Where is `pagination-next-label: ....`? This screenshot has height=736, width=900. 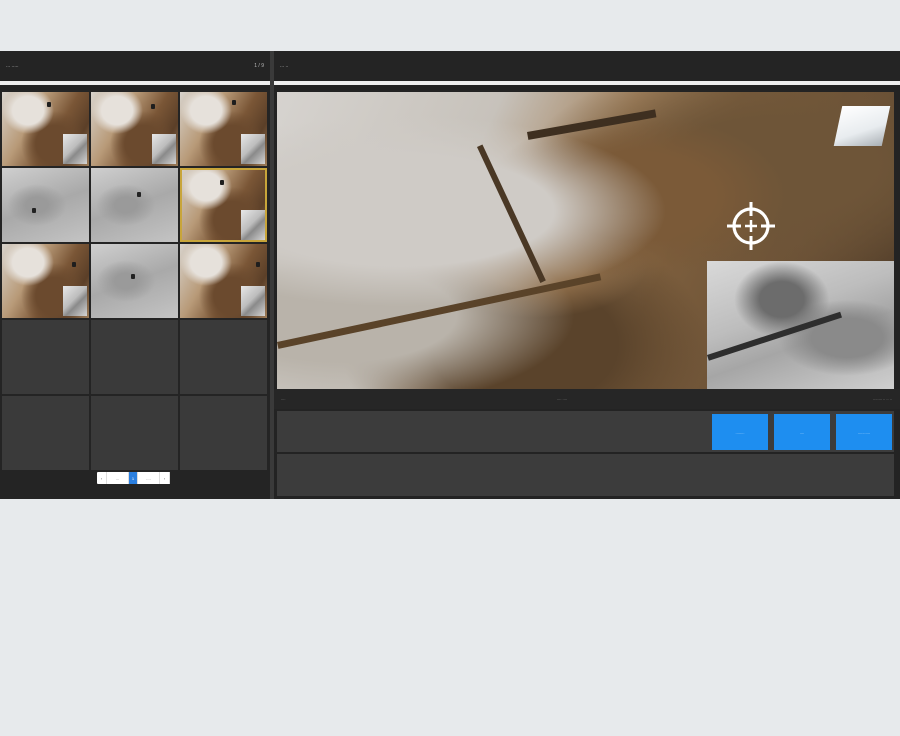
pagination-next-label: .... is located at coordinates (149, 478).